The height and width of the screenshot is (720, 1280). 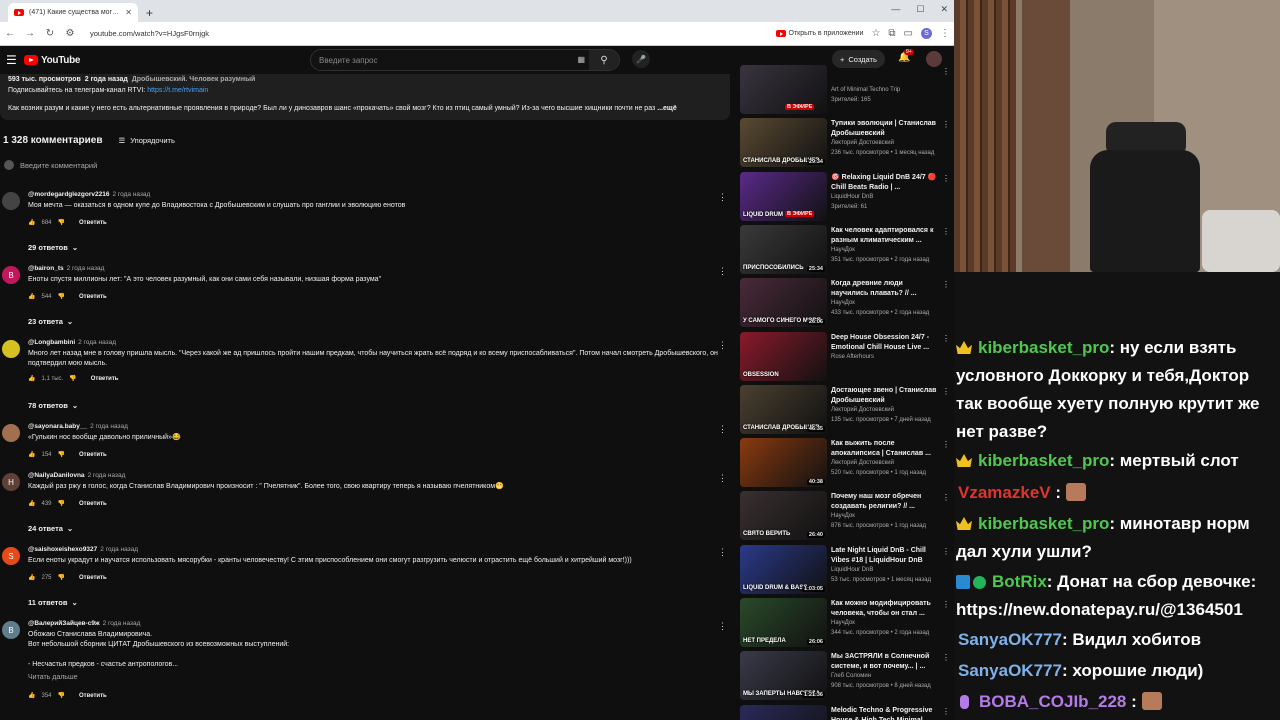 I want to click on star-icon: ☆, so click(x=875, y=33).